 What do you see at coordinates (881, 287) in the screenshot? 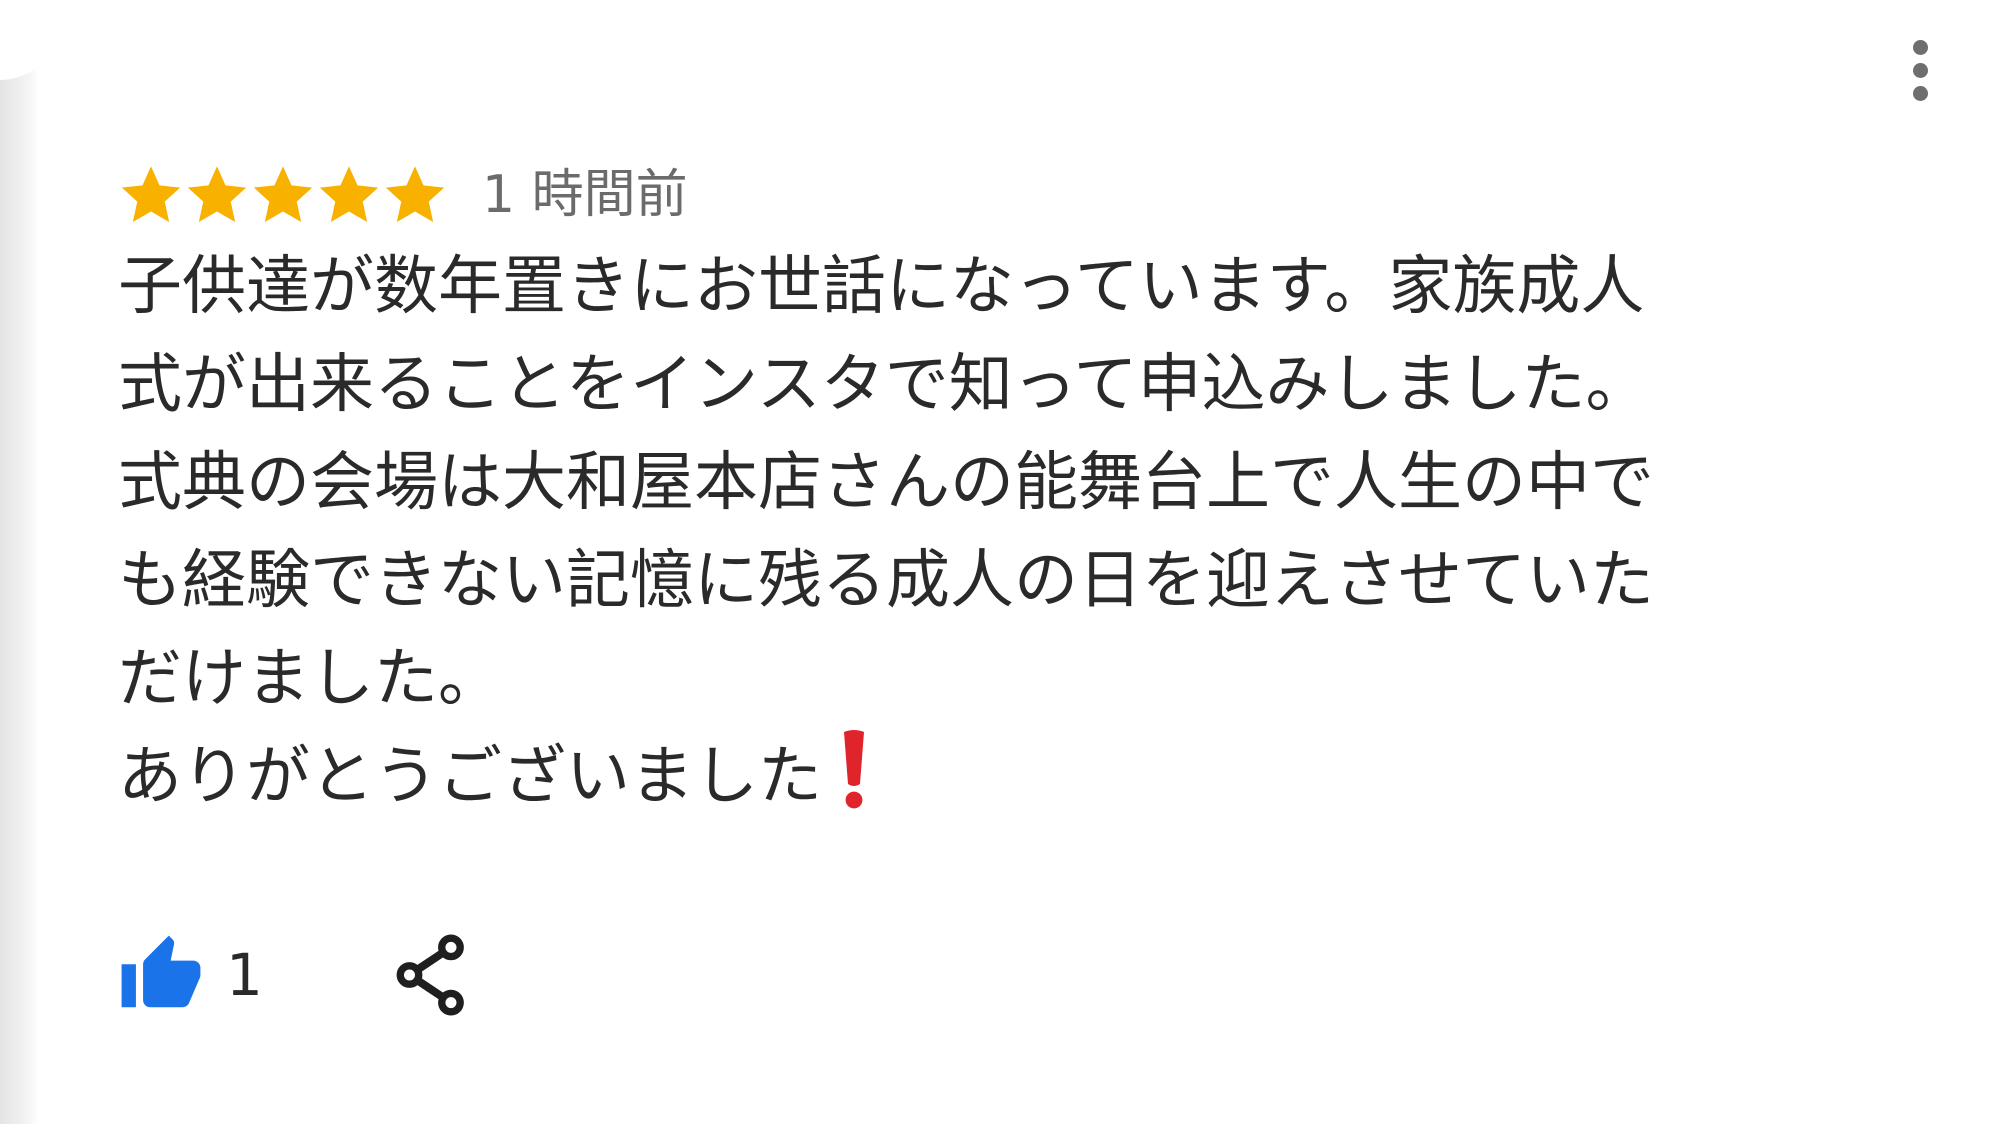
I see `review-text-line: 子供達が数年置きにお世話になっています。家族成人` at bounding box center [881, 287].